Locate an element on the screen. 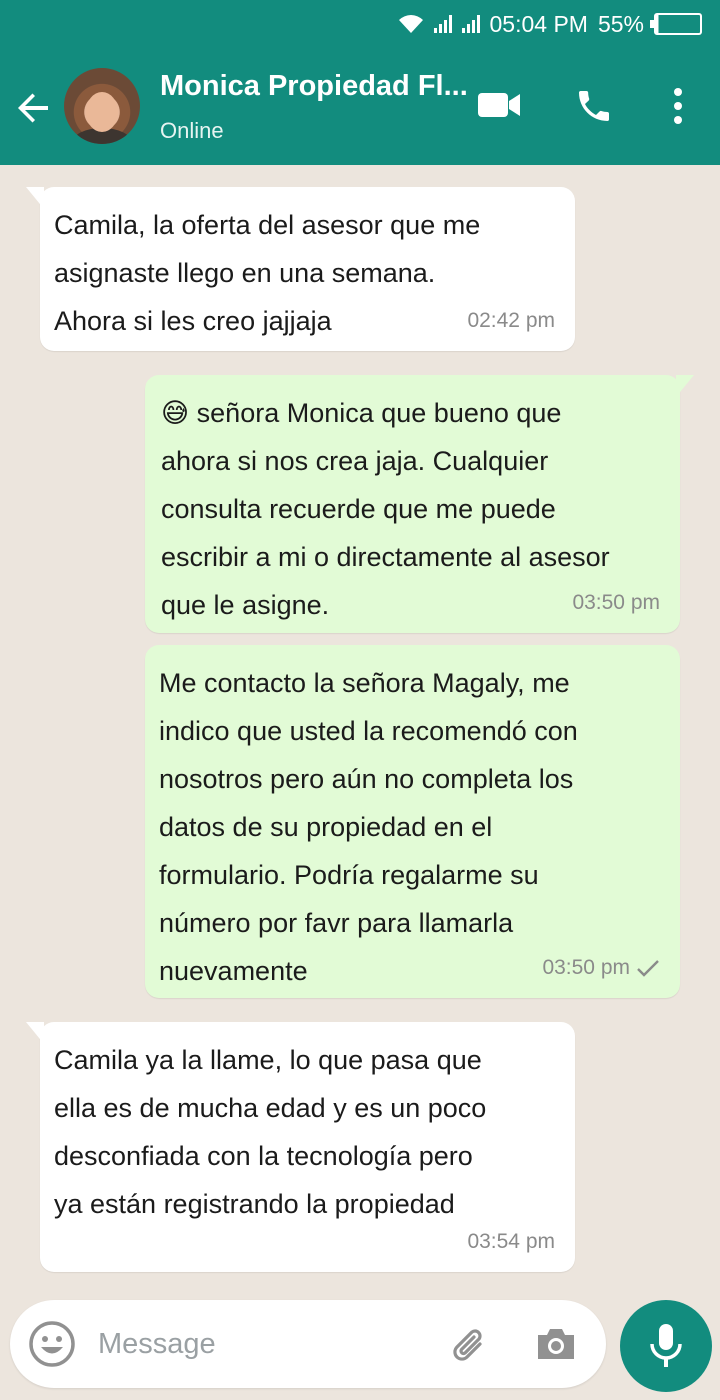 Image resolution: width=720 pixels, height=1400 pixels. status-time: 05:04 PM is located at coordinates (538, 23).